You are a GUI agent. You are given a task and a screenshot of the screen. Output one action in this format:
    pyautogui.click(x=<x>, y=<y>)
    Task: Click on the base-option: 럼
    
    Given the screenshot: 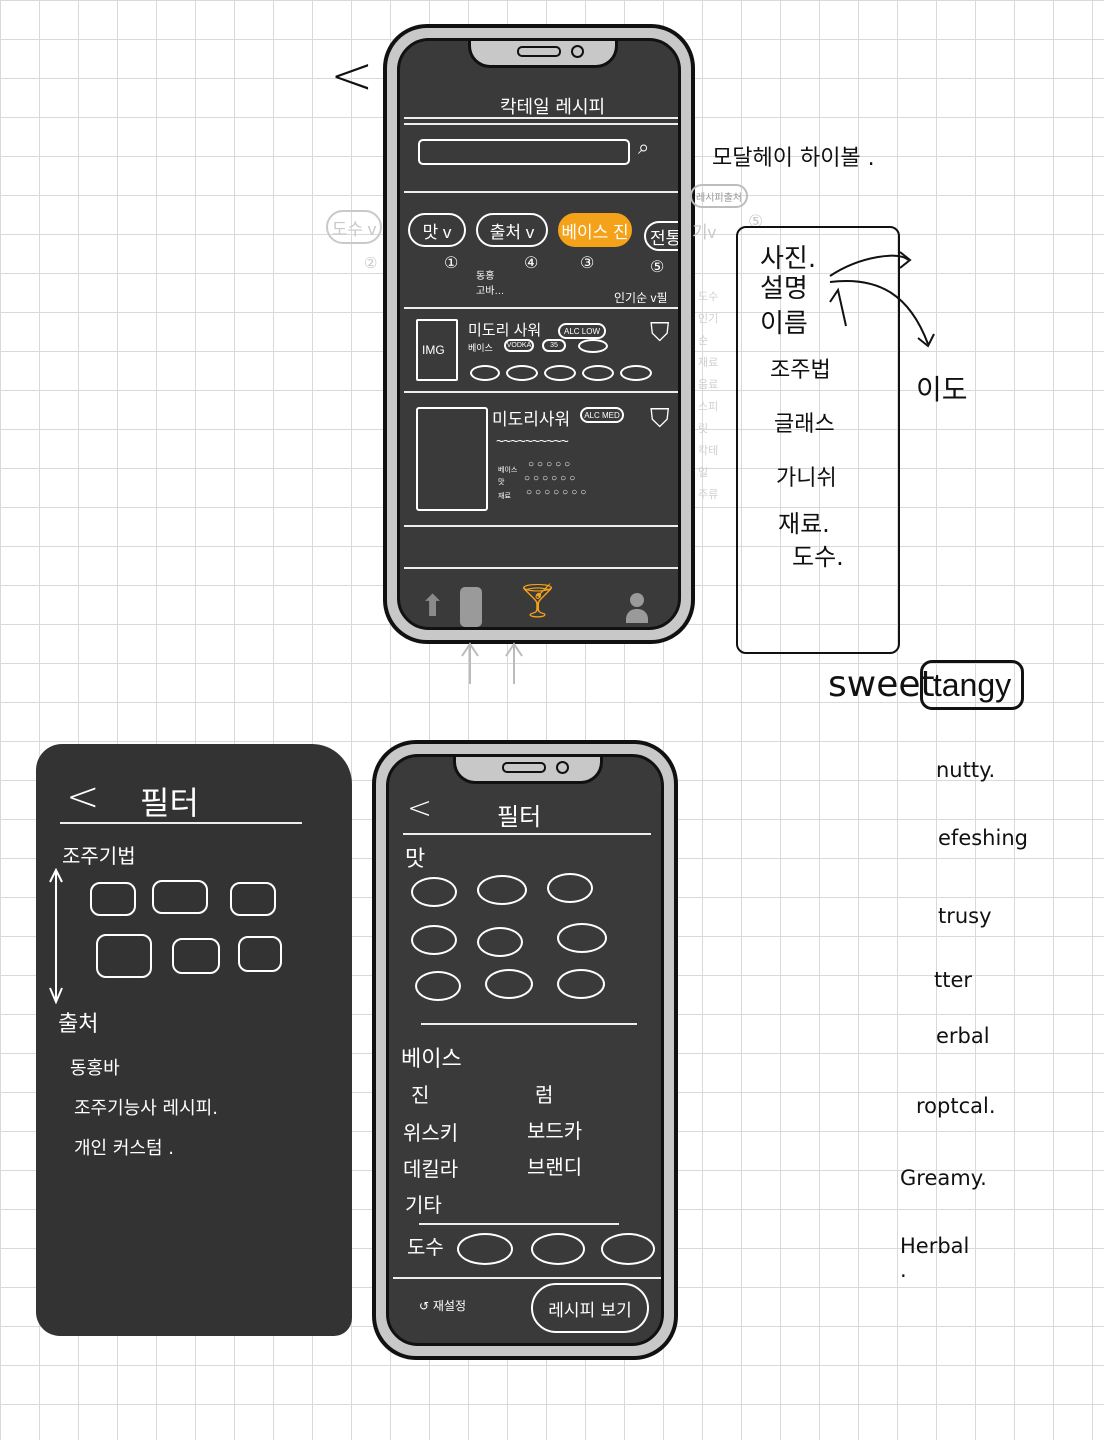 What is the action you would take?
    pyautogui.click(x=544, y=1093)
    